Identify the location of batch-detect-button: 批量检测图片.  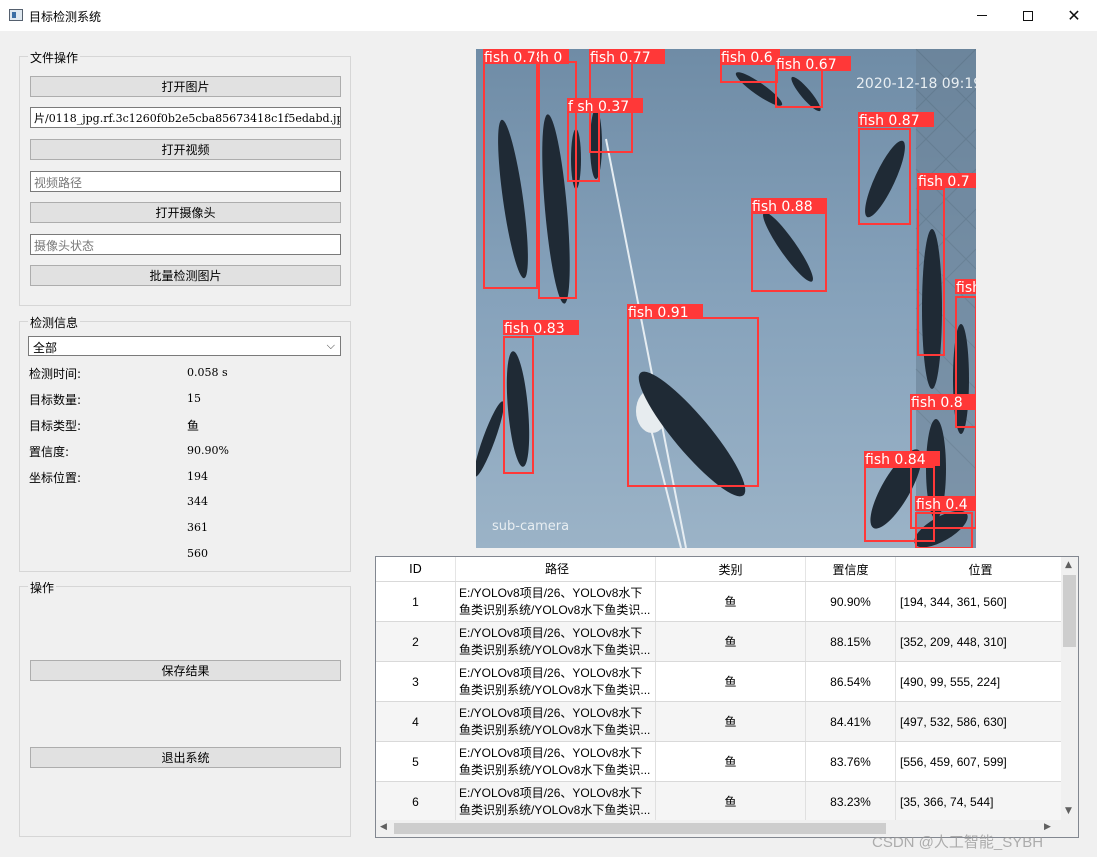
(185, 275).